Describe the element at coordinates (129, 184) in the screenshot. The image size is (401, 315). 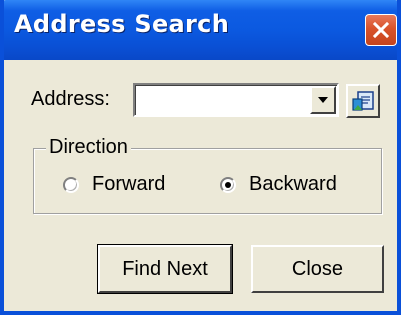
I see `radio-forward-label: Forward` at that location.